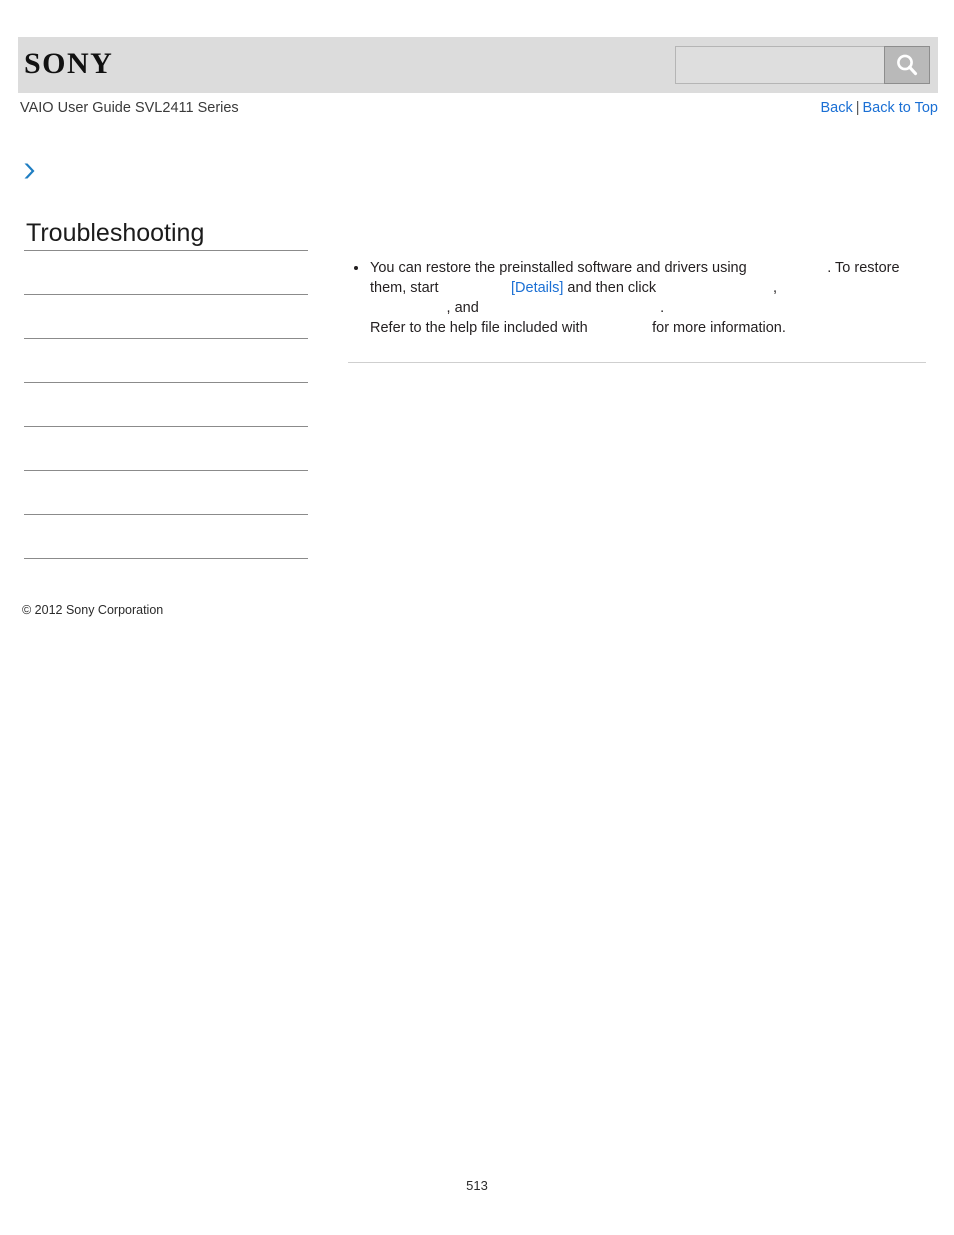 The image size is (954, 1235). What do you see at coordinates (404, 288) in the screenshot?
I see `content-text: them, start` at bounding box center [404, 288].